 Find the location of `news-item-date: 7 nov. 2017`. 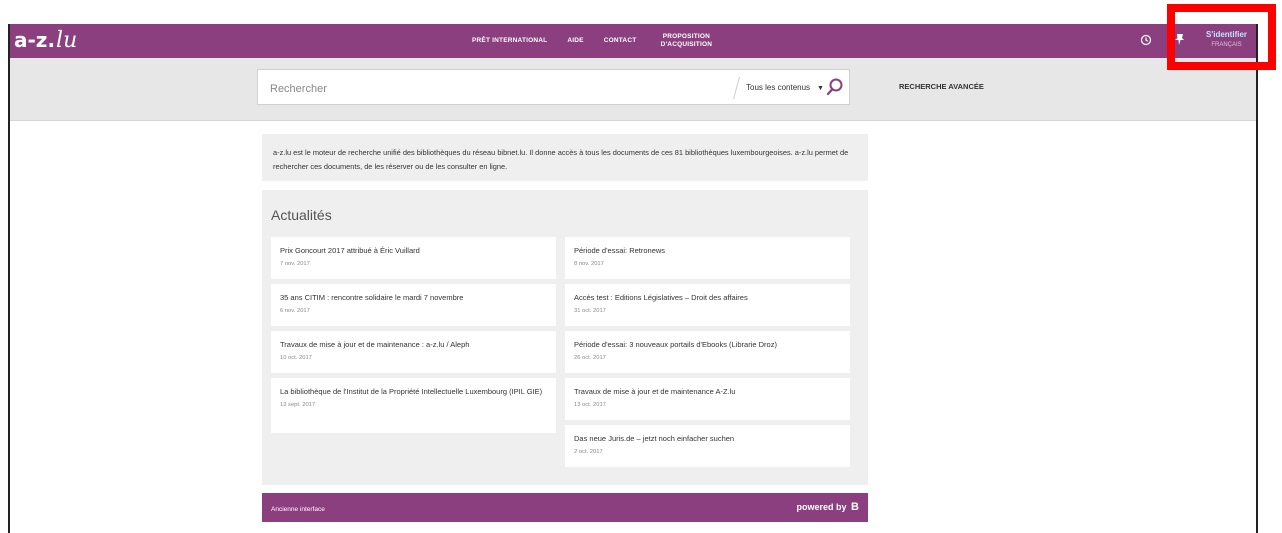

news-item-date: 7 nov. 2017 is located at coordinates (295, 264).